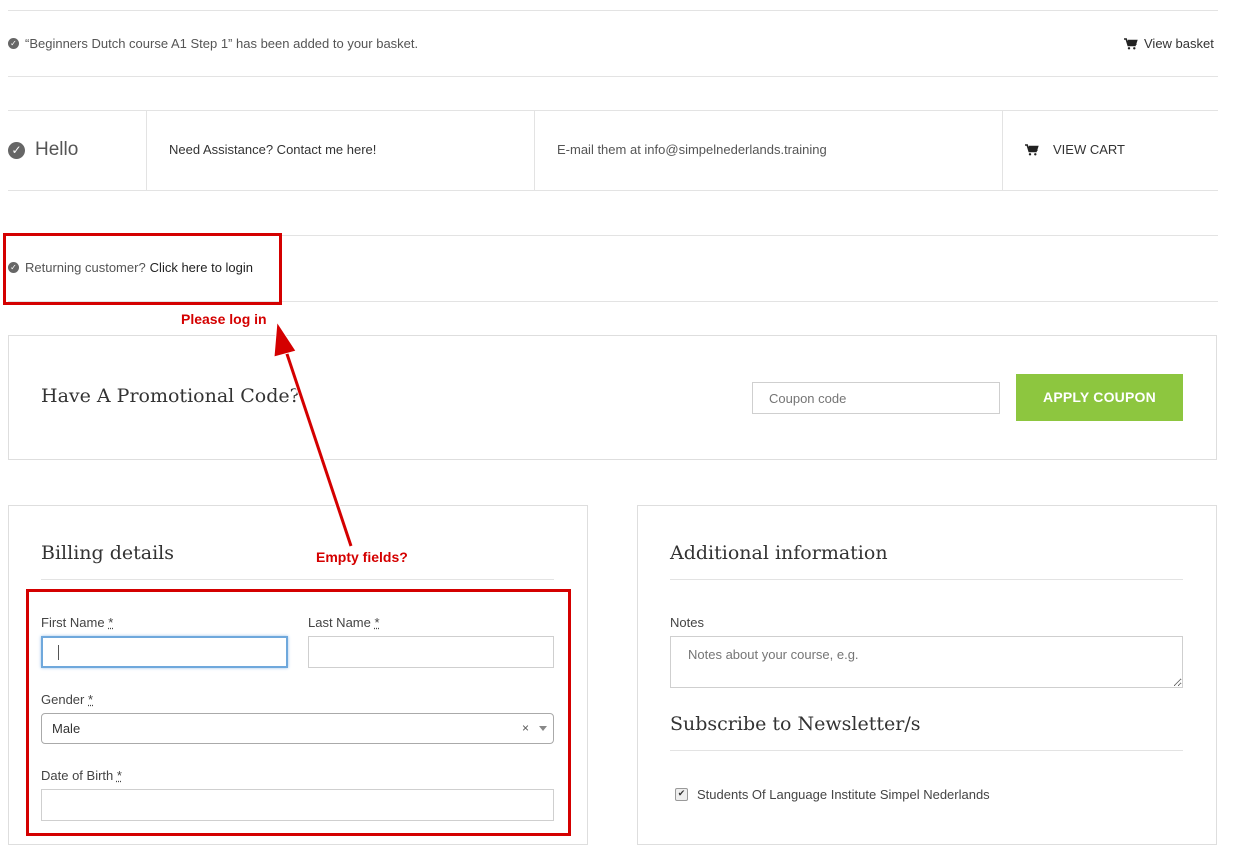  What do you see at coordinates (313, 433) in the screenshot?
I see `annotation-arrow` at bounding box center [313, 433].